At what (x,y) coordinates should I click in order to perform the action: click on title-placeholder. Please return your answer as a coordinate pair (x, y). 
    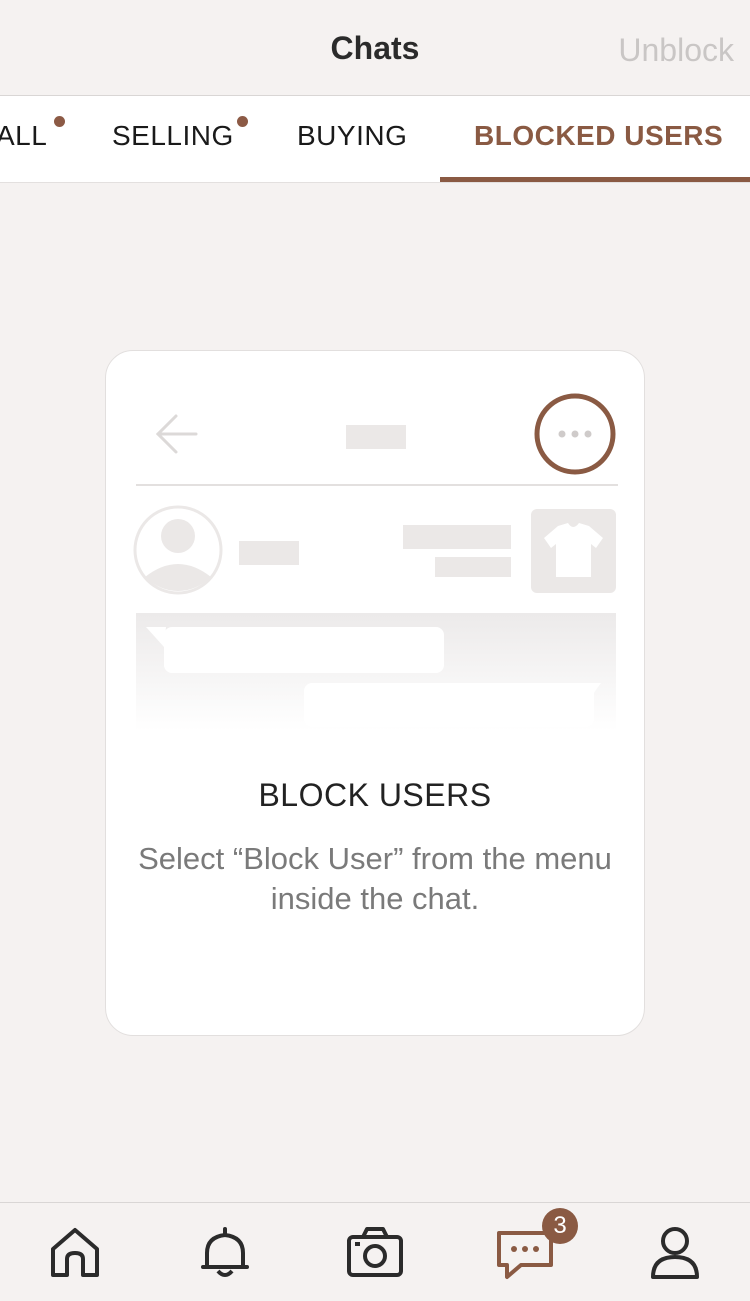
    Looking at the image, I should click on (376, 437).